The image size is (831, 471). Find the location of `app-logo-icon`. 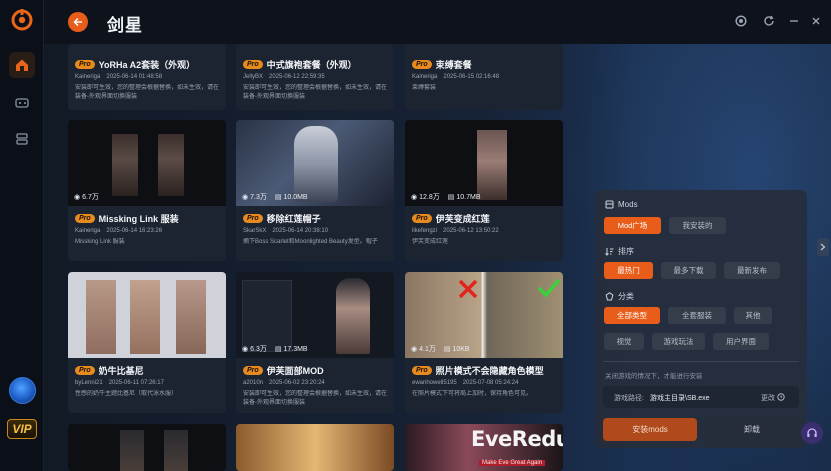

app-logo-icon is located at coordinates (22, 20).